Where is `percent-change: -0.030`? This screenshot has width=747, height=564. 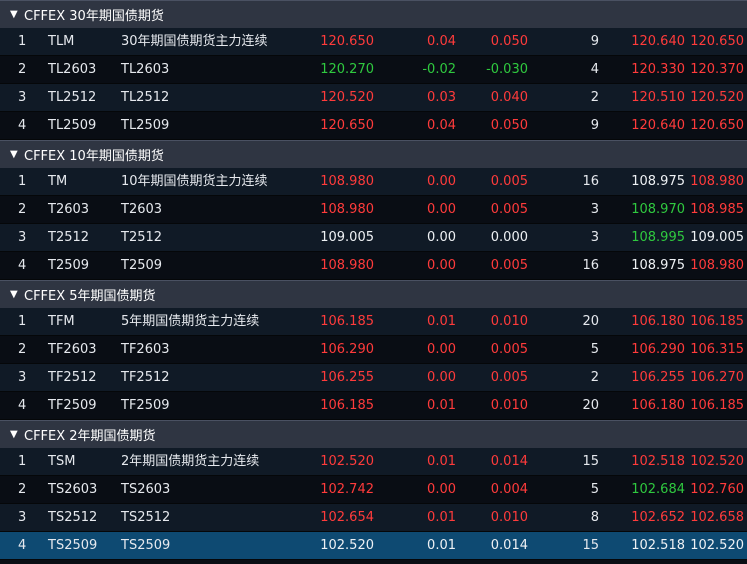 percent-change: -0.030 is located at coordinates (507, 69).